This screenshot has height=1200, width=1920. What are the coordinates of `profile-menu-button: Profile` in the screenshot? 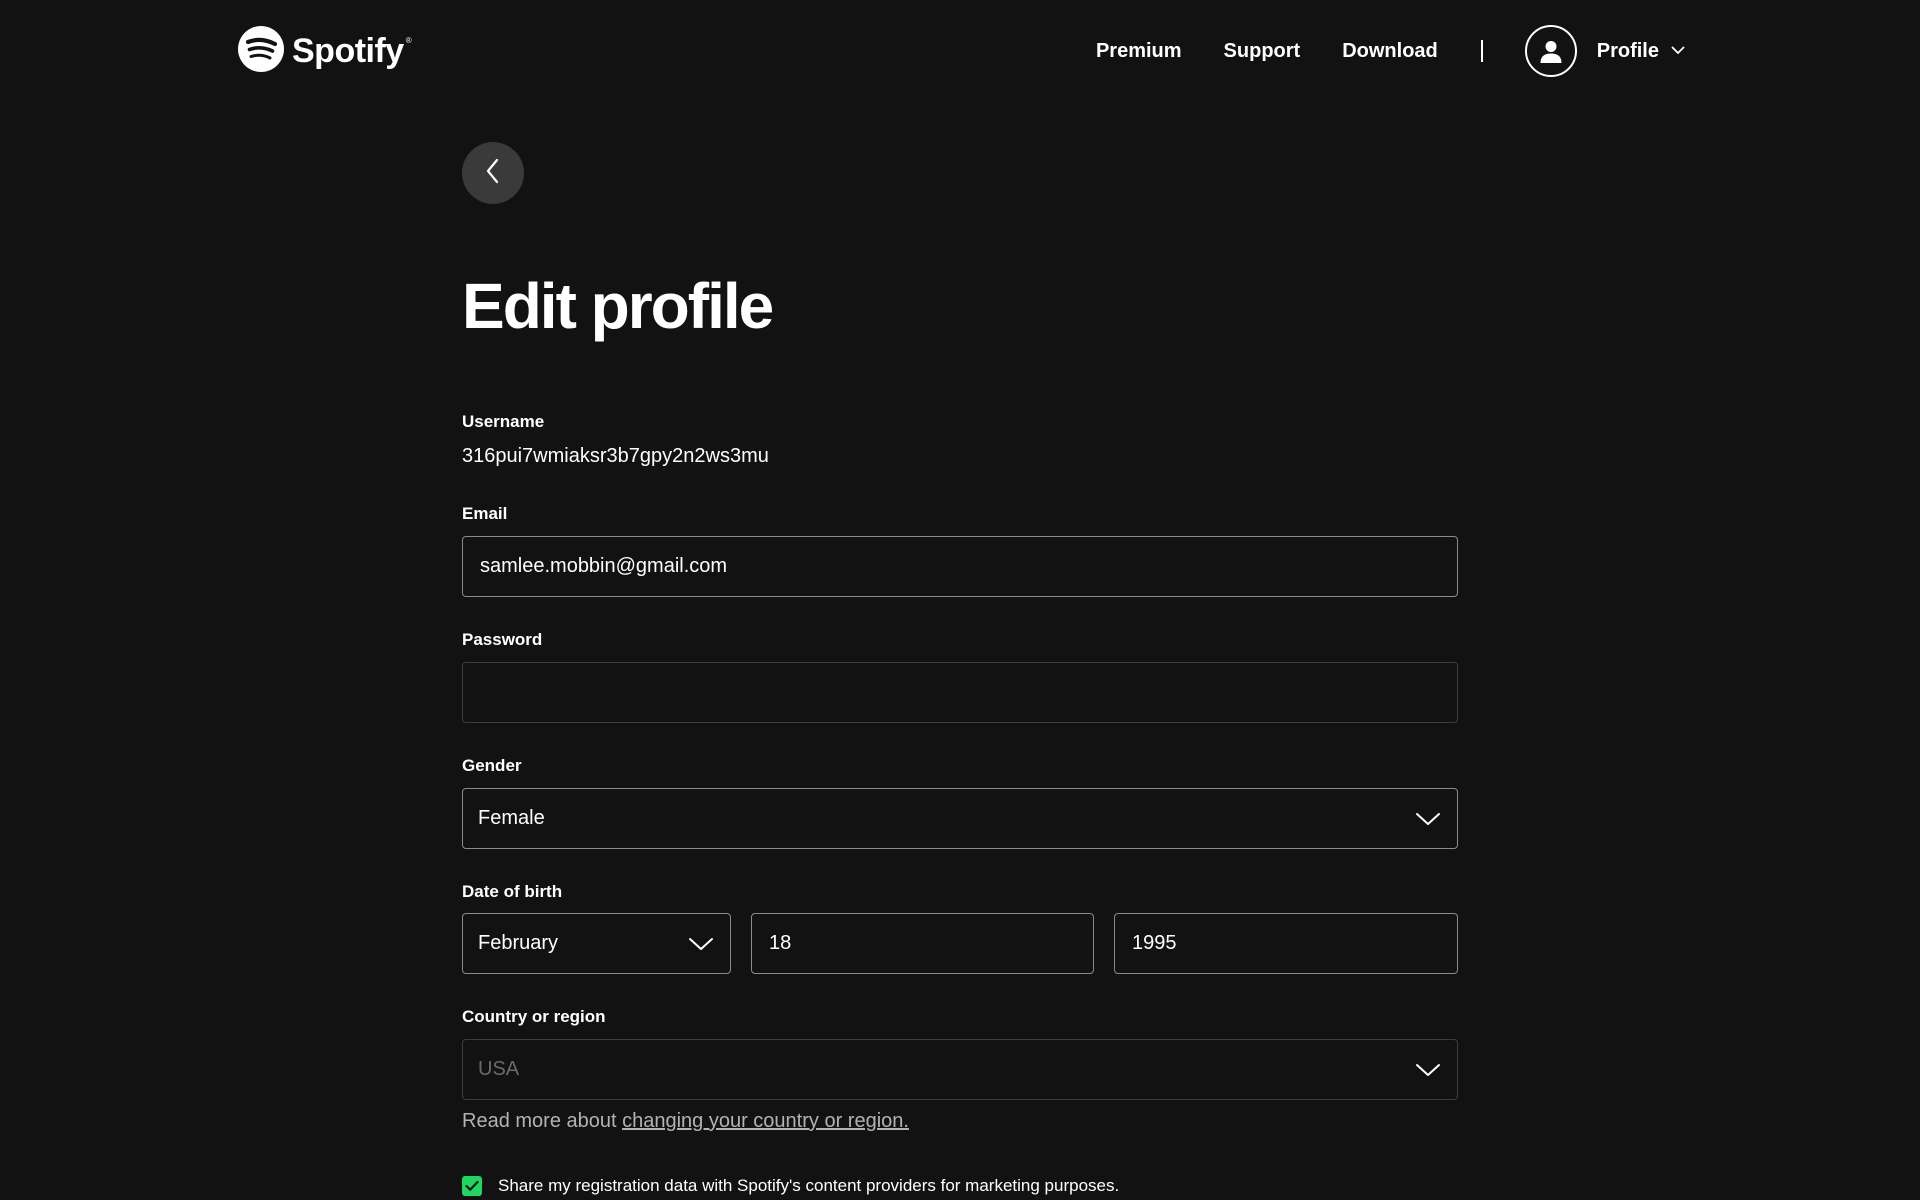 It's located at (1604, 51).